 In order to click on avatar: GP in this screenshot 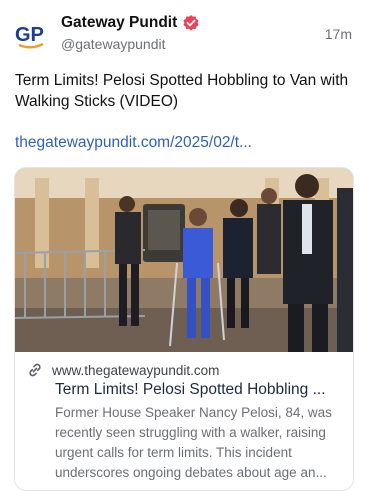, I will do `click(31, 35)`.